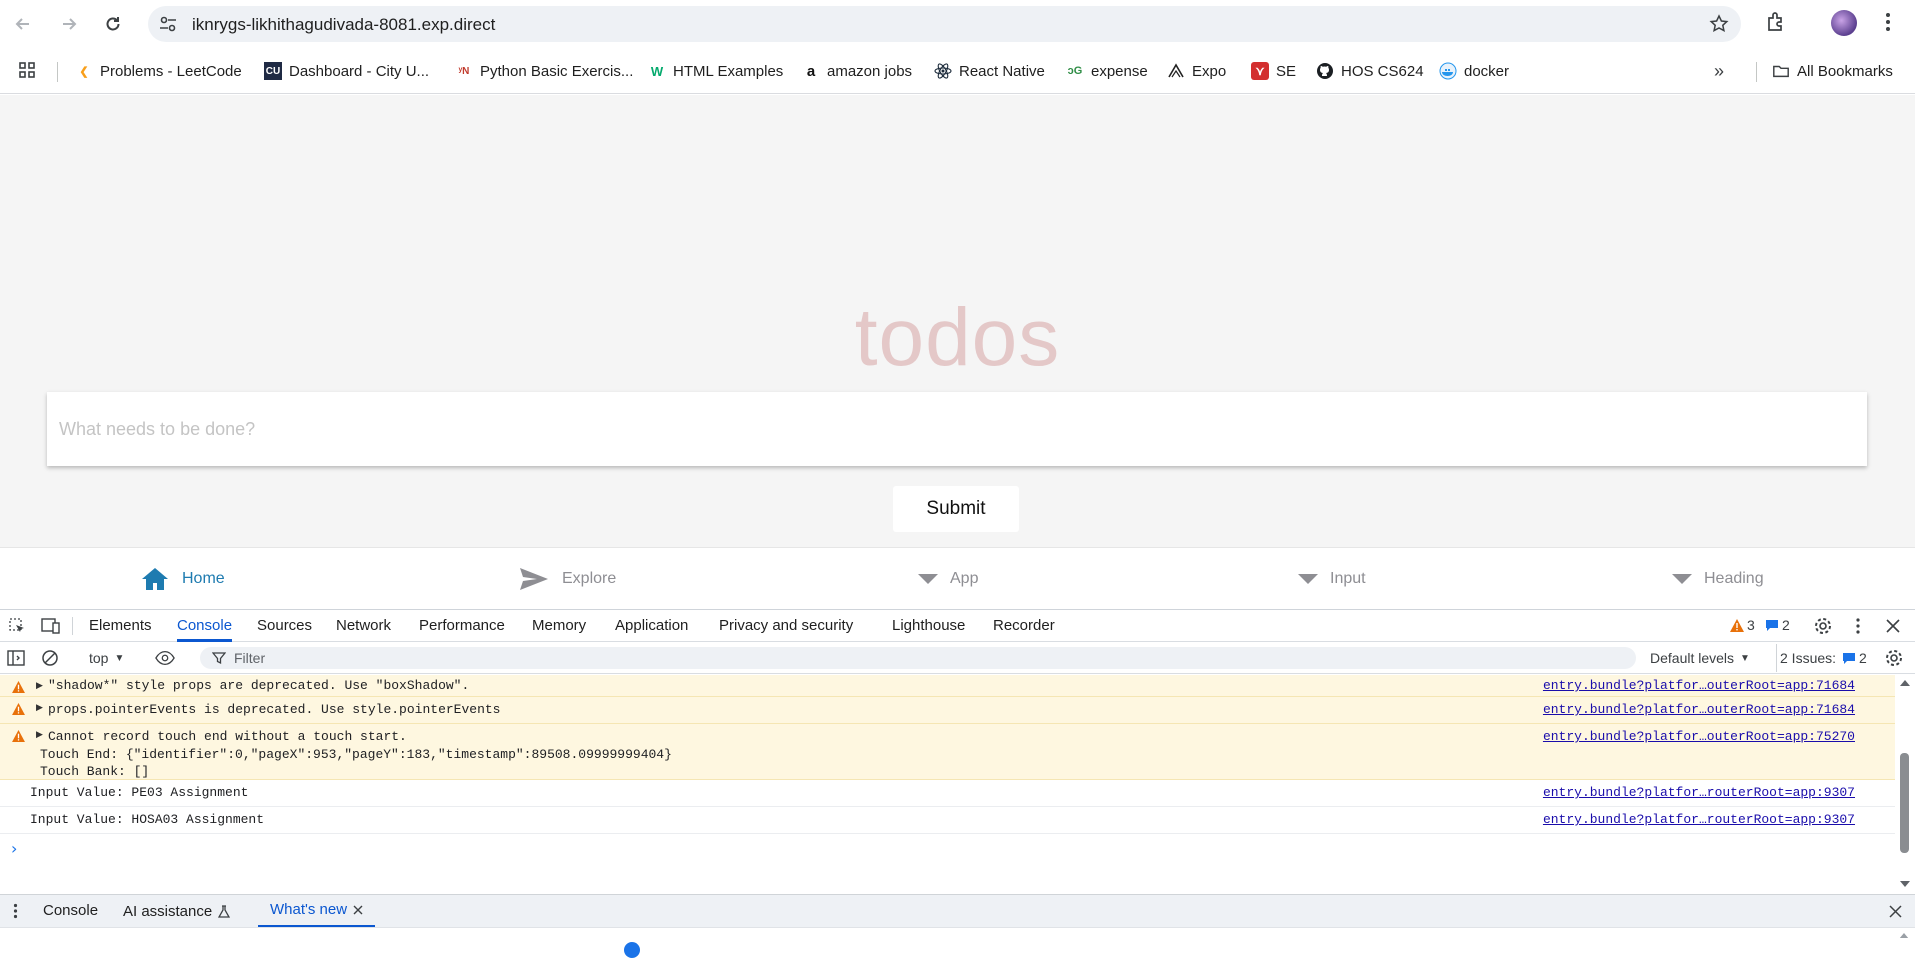 The width and height of the screenshot is (1915, 958). What do you see at coordinates (120, 626) in the screenshot?
I see `devtools-tab-elements: Elements` at bounding box center [120, 626].